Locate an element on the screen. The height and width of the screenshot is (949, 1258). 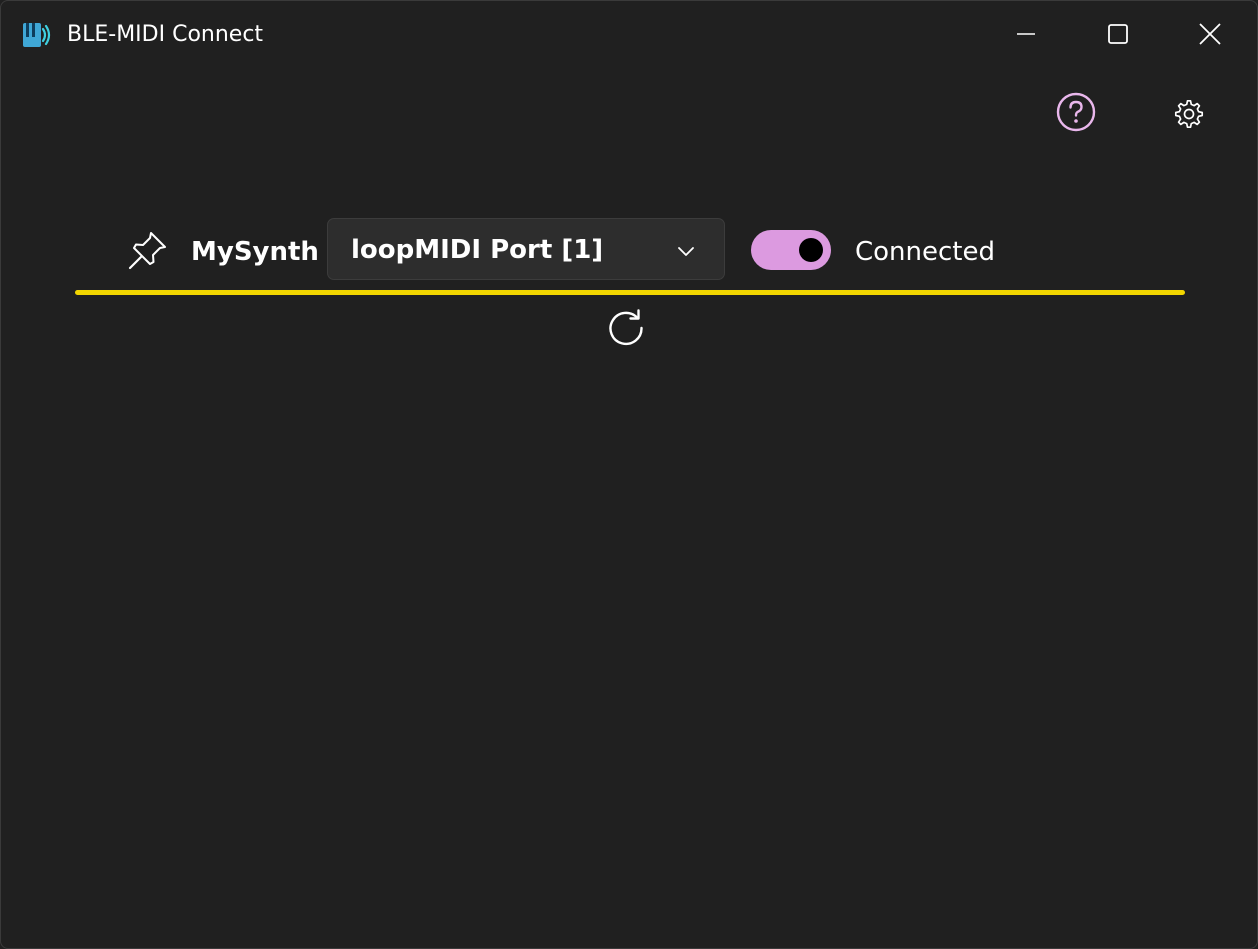
help-button is located at coordinates (1076, 112).